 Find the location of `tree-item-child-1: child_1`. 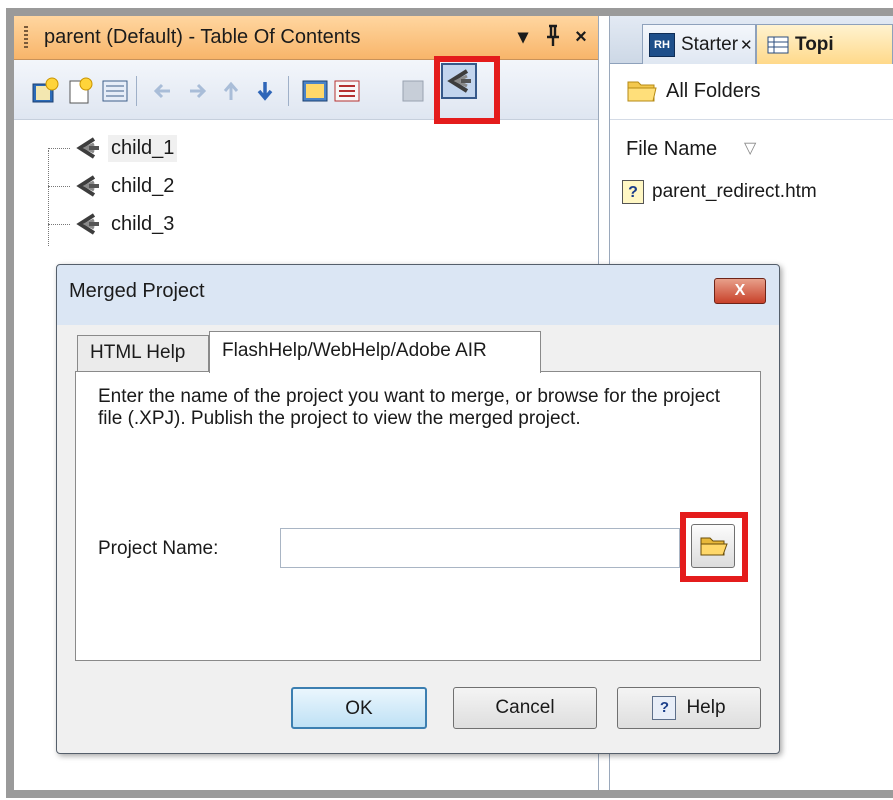

tree-item-child-1: child_1 is located at coordinates (113, 148).